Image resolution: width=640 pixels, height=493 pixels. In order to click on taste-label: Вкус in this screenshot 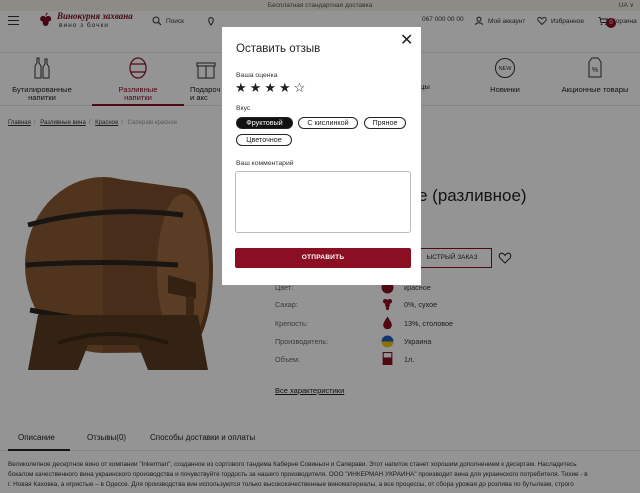, I will do `click(243, 108)`.